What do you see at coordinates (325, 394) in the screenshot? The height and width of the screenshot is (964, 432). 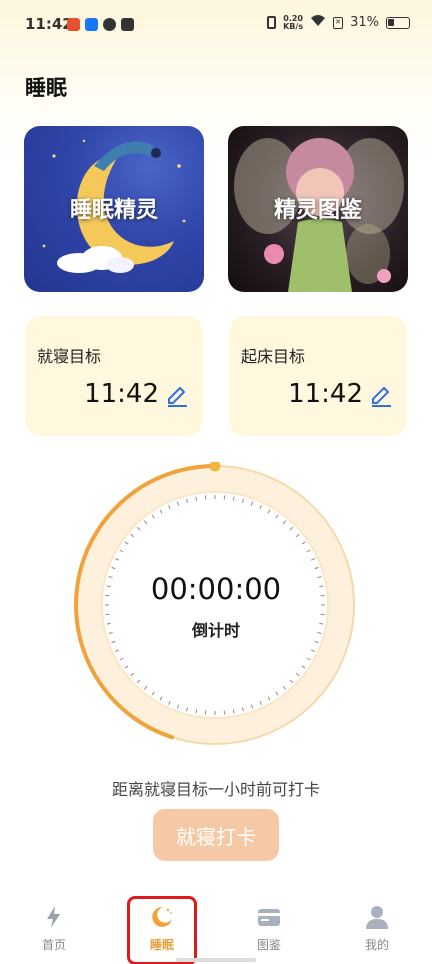 I see `wake-goal-time: 11:42` at bounding box center [325, 394].